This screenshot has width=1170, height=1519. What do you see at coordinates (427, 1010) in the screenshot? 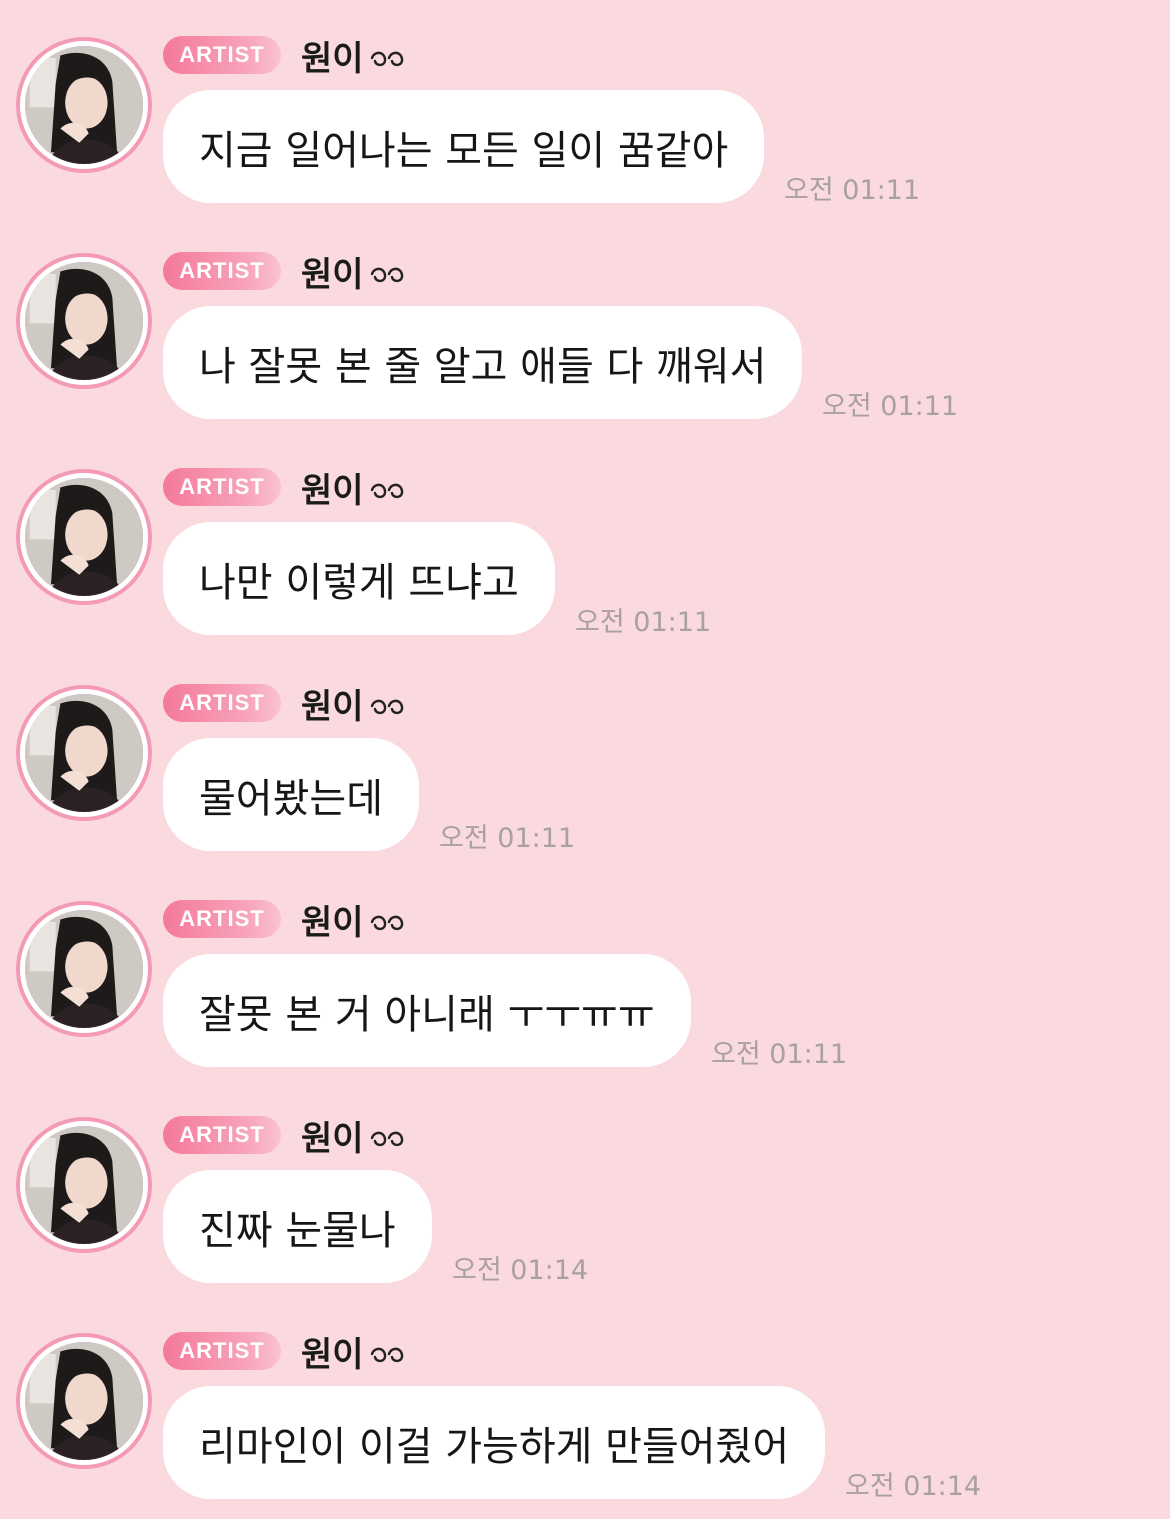
I see `message-bubble: 잘못 본 거 아니래 ㅜㅜㅠㅠ` at bounding box center [427, 1010].